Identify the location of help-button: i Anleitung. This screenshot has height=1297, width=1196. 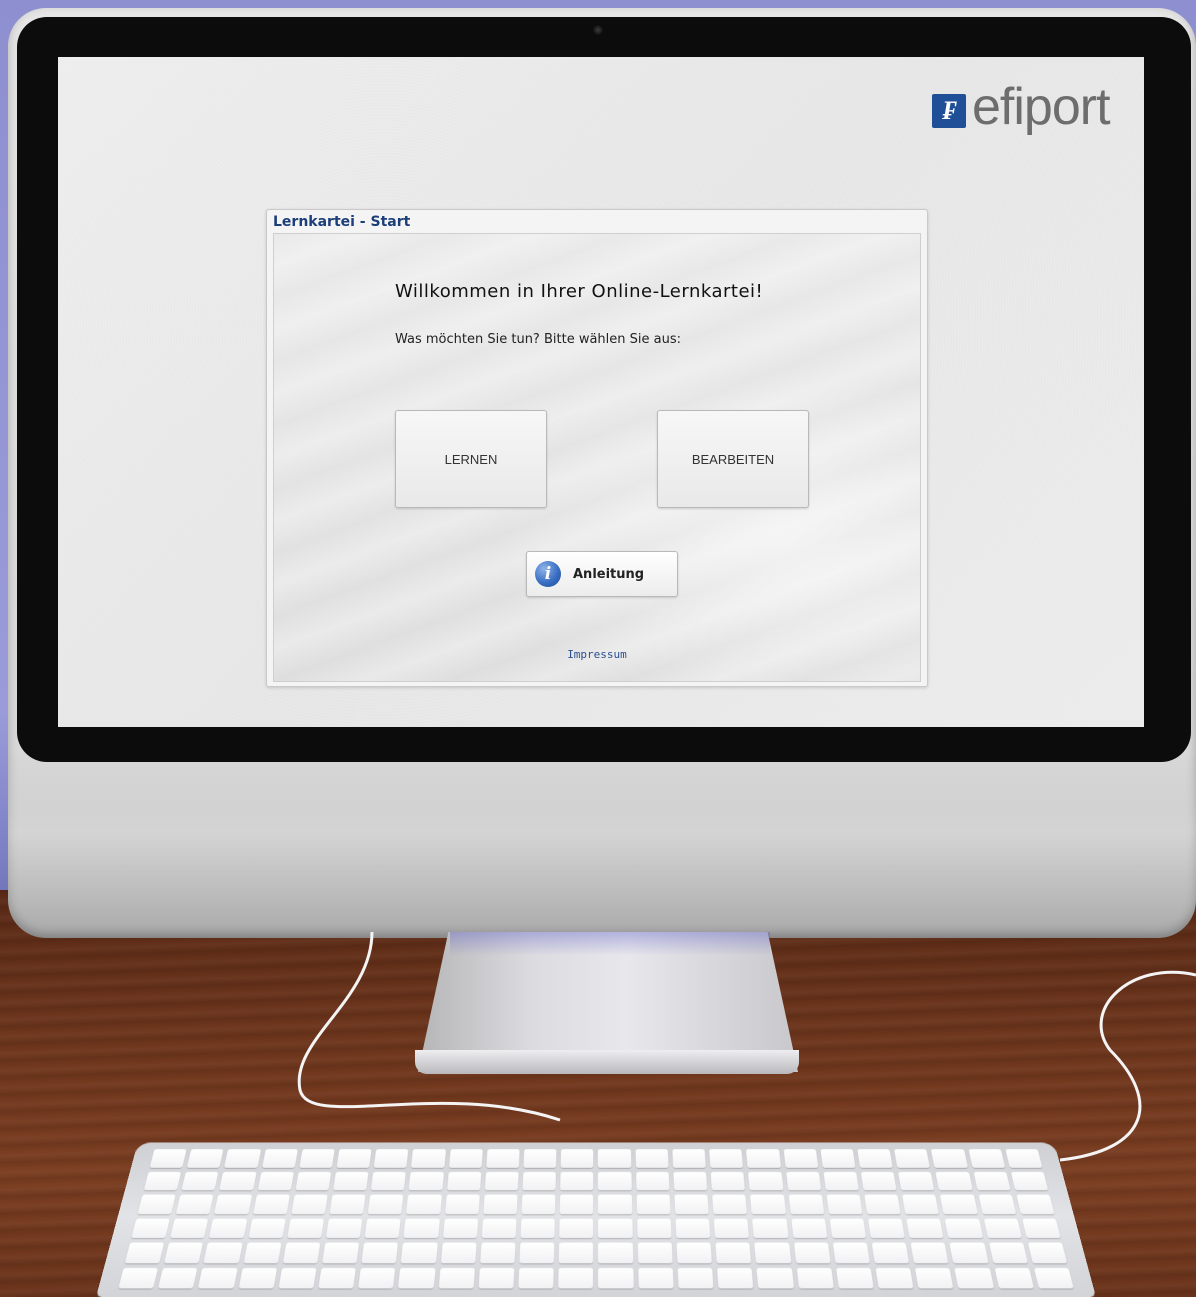
(602, 574).